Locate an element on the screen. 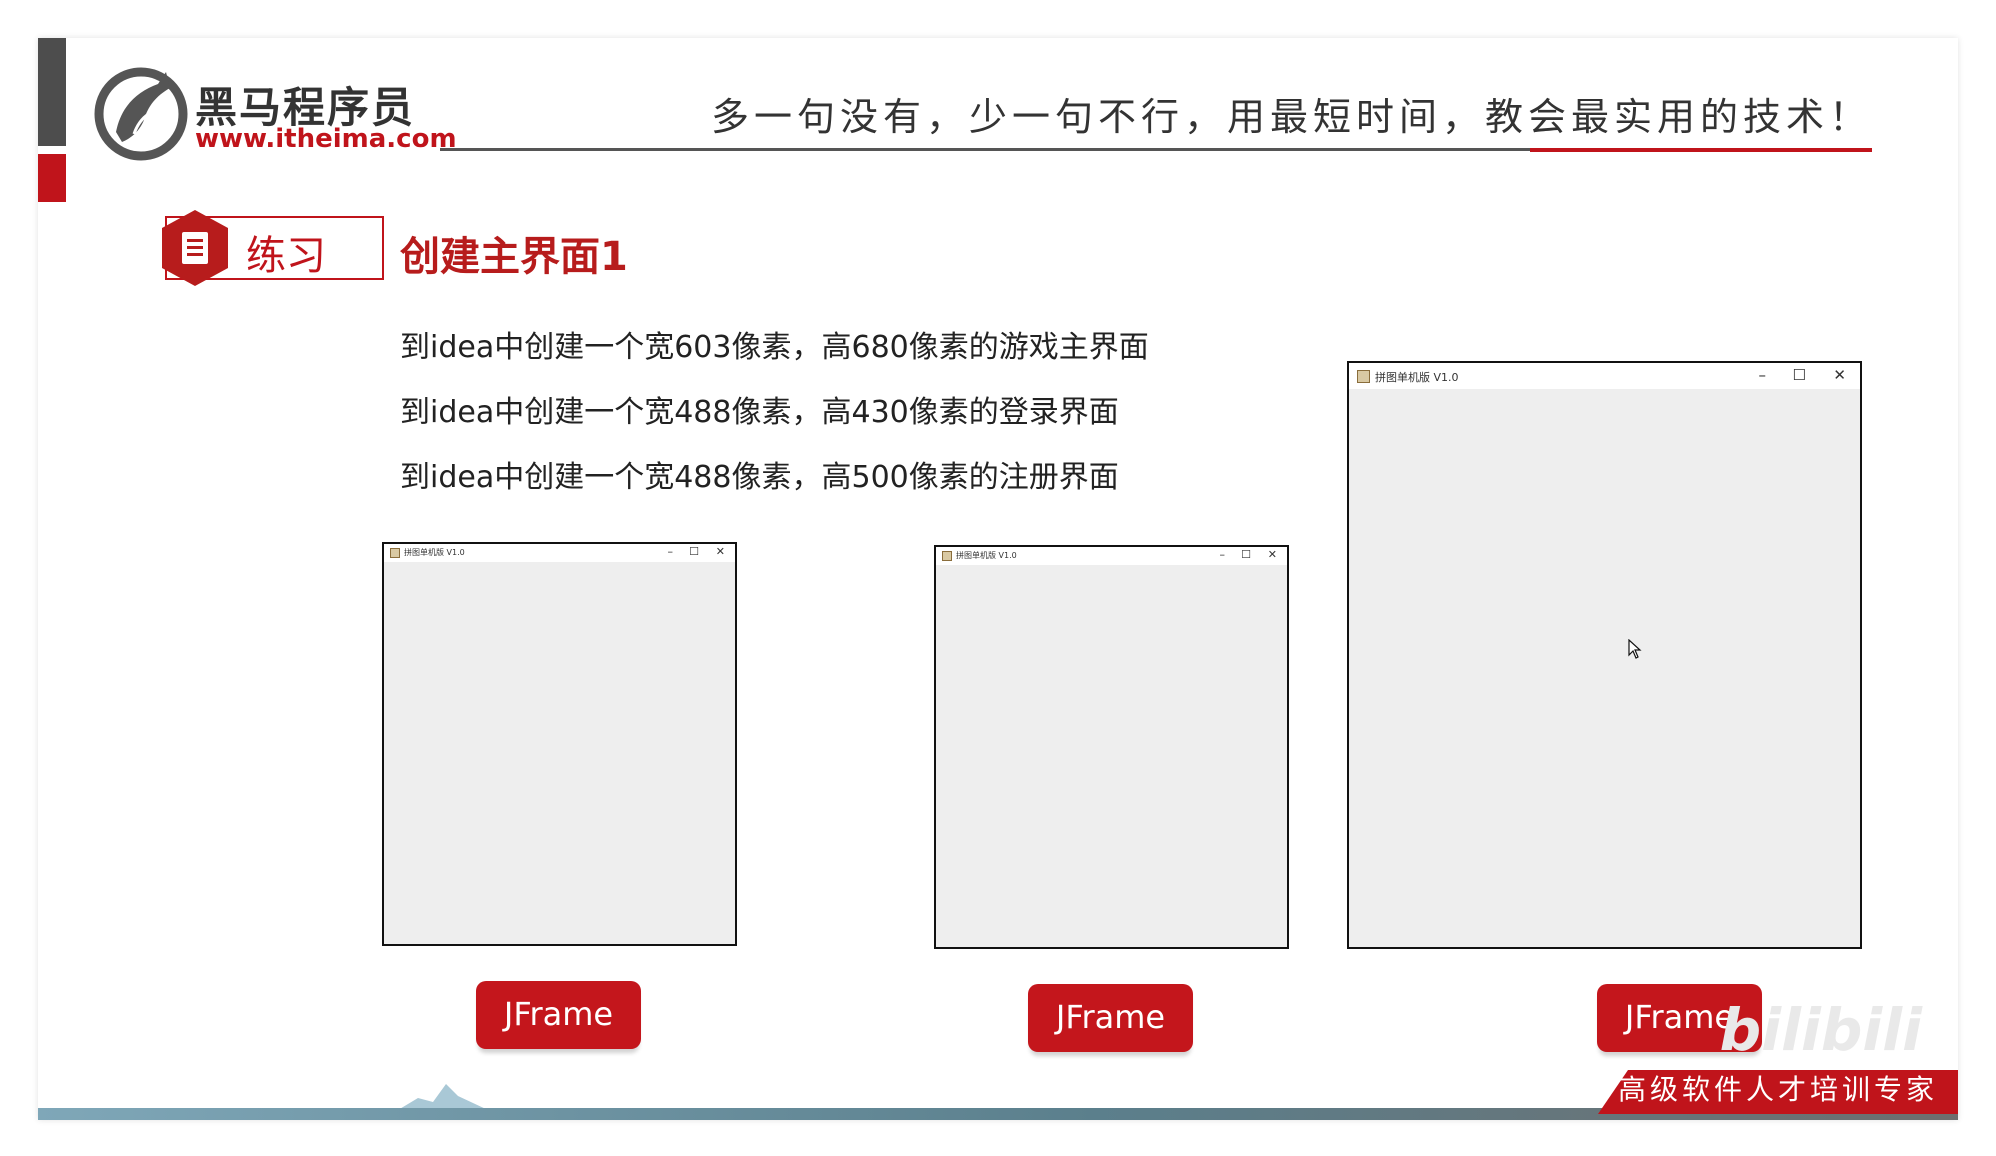 This screenshot has height=1156, width=1996. left-accent-dark is located at coordinates (52, 92).